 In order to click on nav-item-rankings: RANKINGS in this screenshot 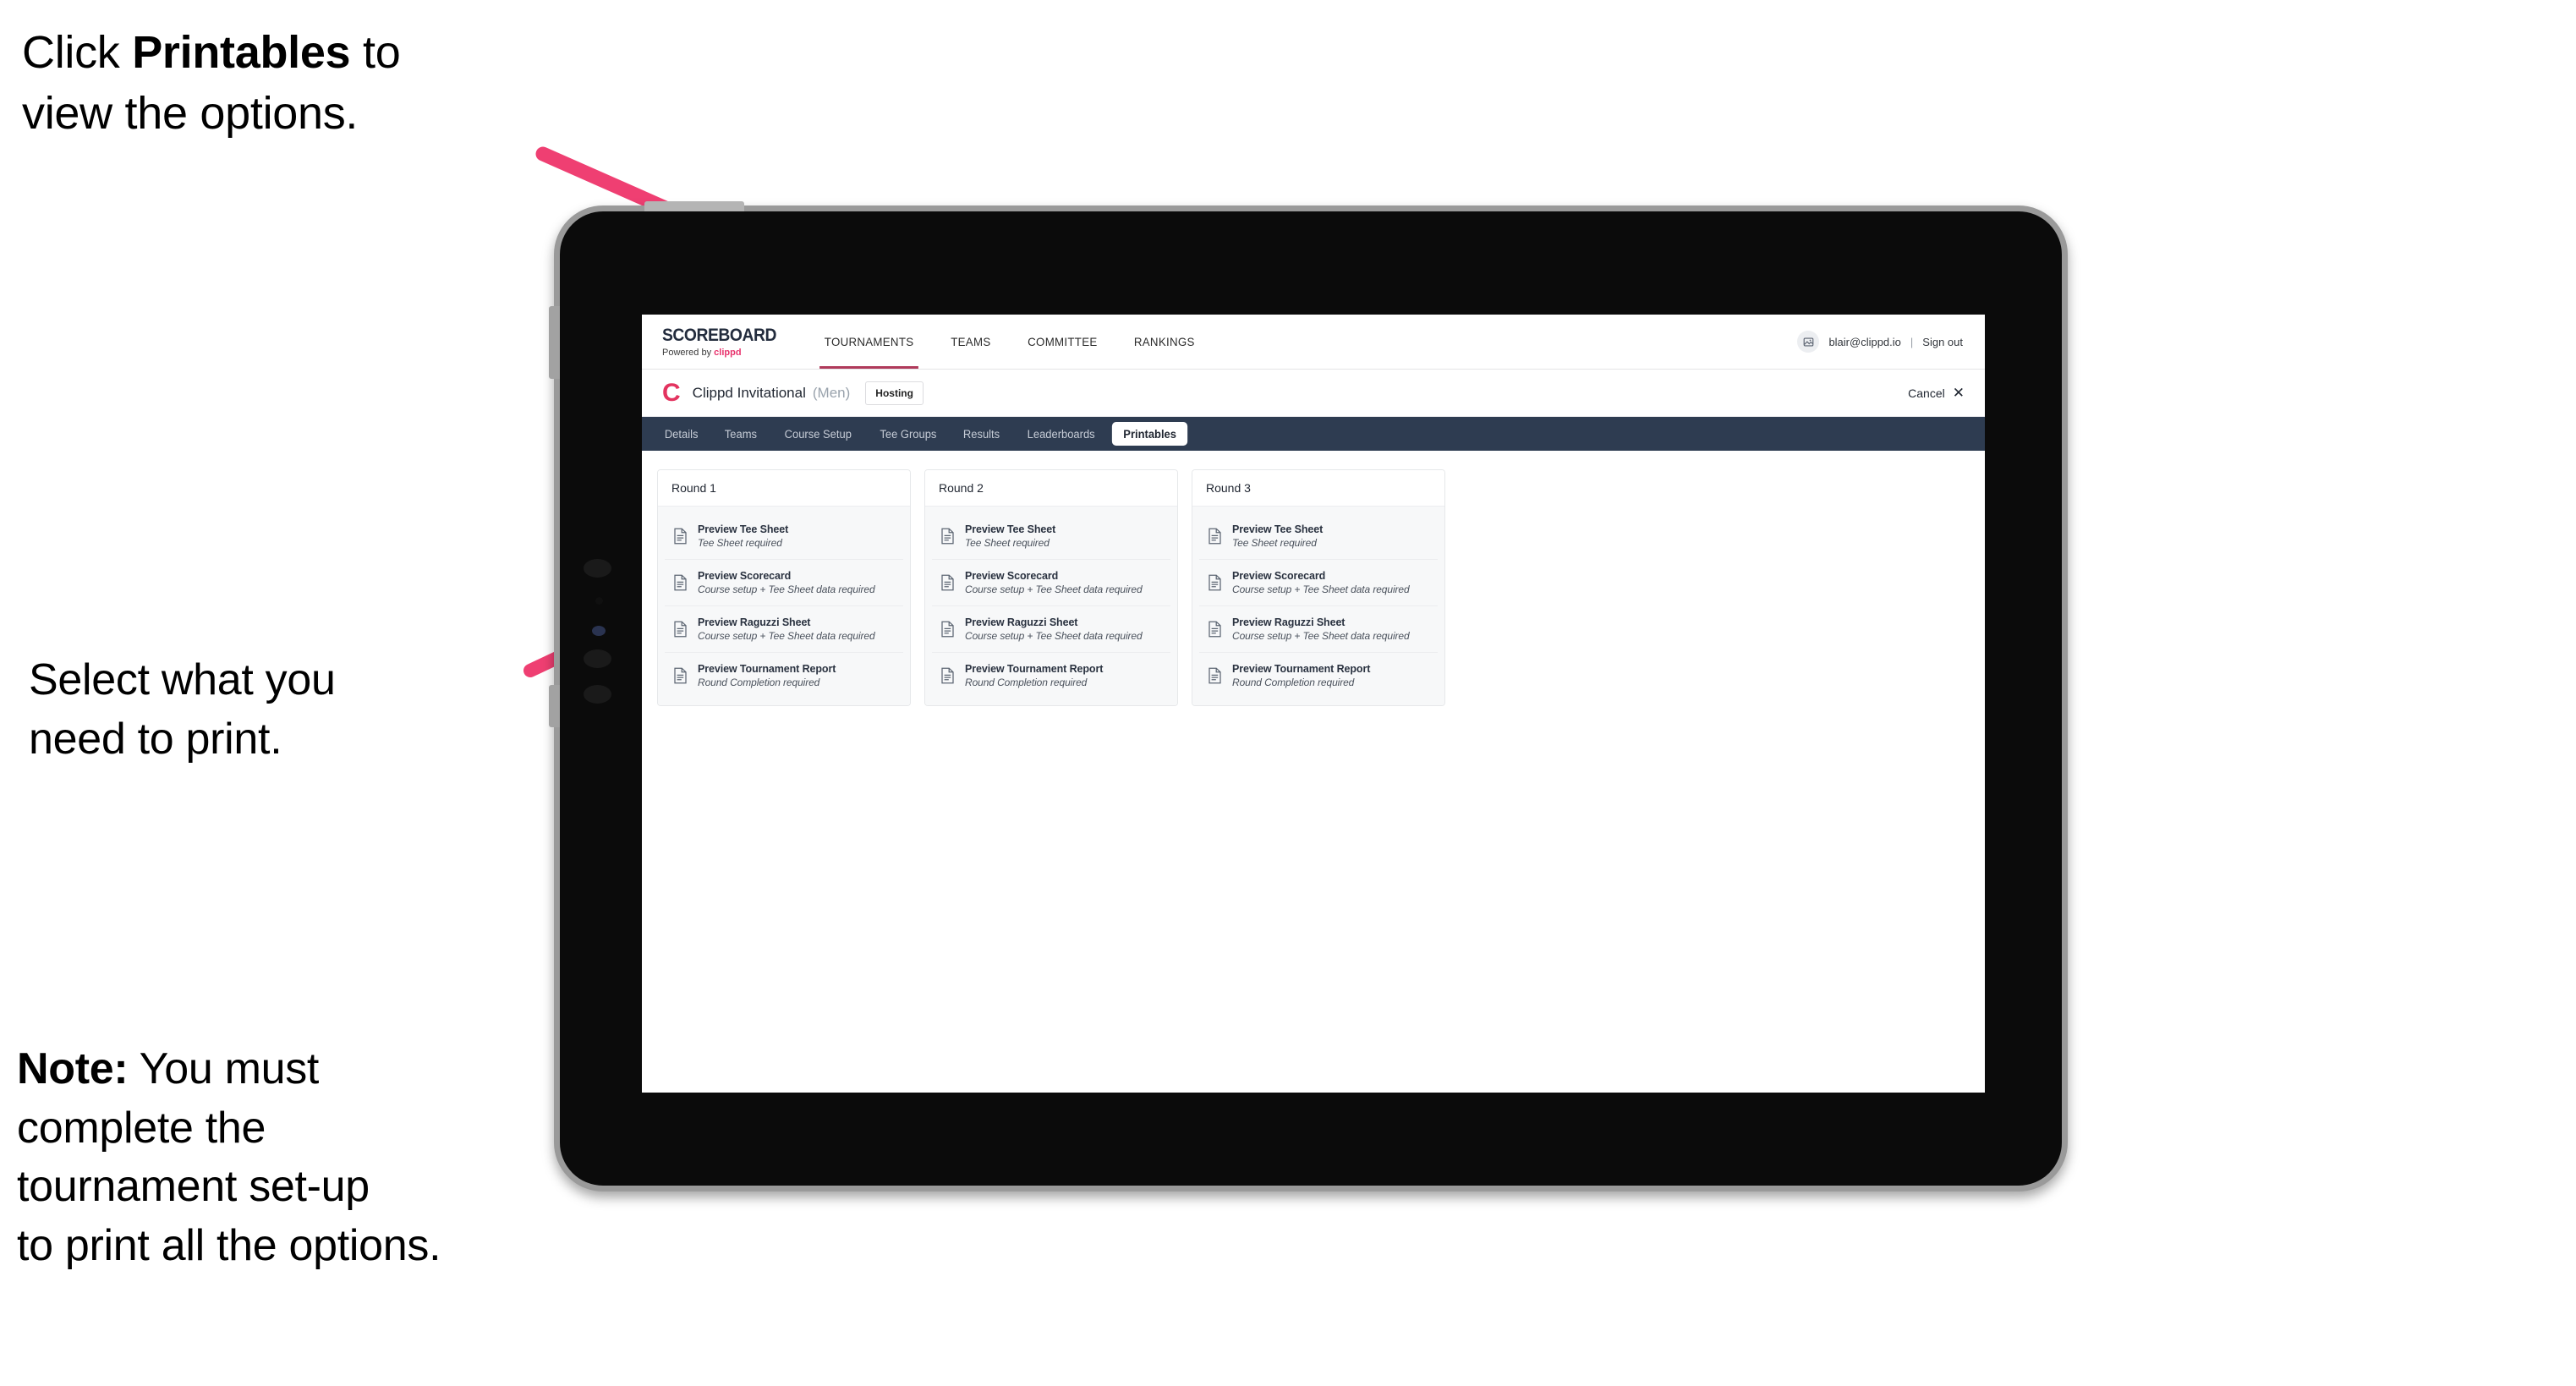, I will do `click(1164, 342)`.